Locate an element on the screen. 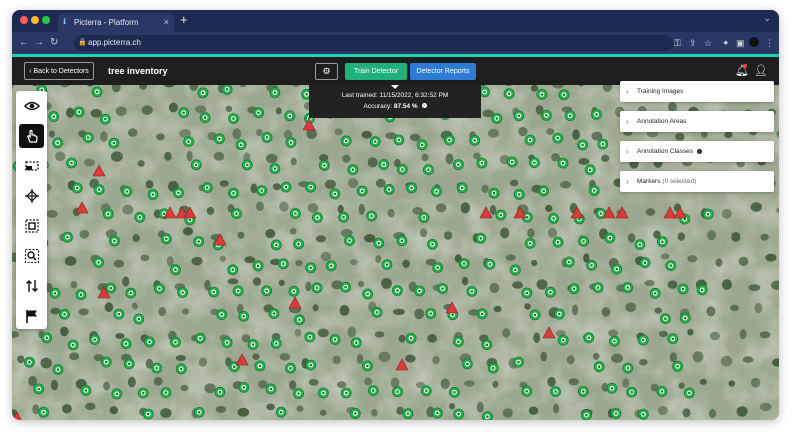  tab-close-icon: × is located at coordinates (166, 22).